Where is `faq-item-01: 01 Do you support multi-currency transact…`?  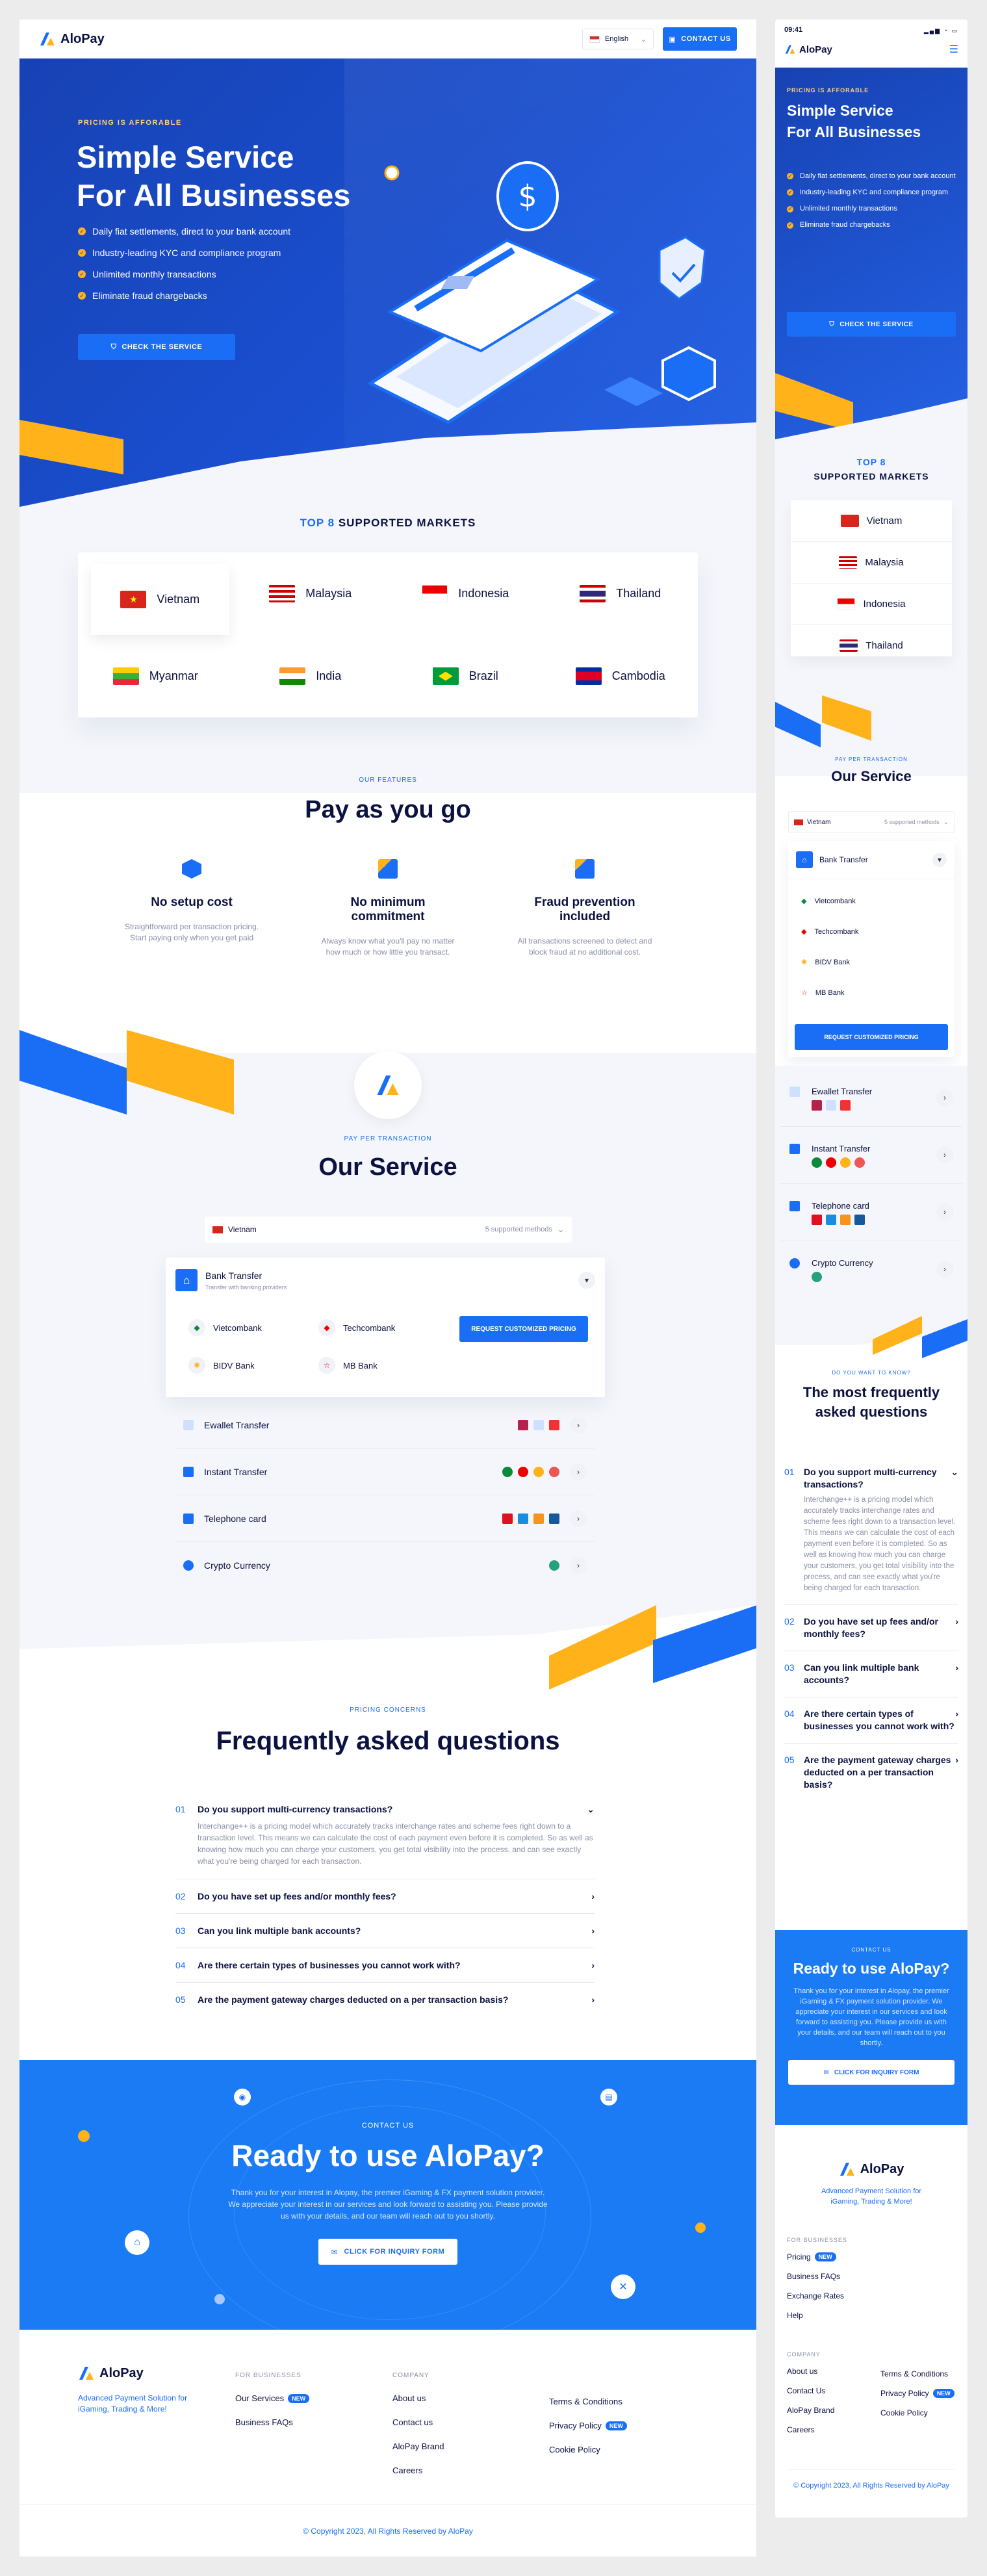
faq-item-01: 01 Do you support multi-currency transact… is located at coordinates (385, 1840).